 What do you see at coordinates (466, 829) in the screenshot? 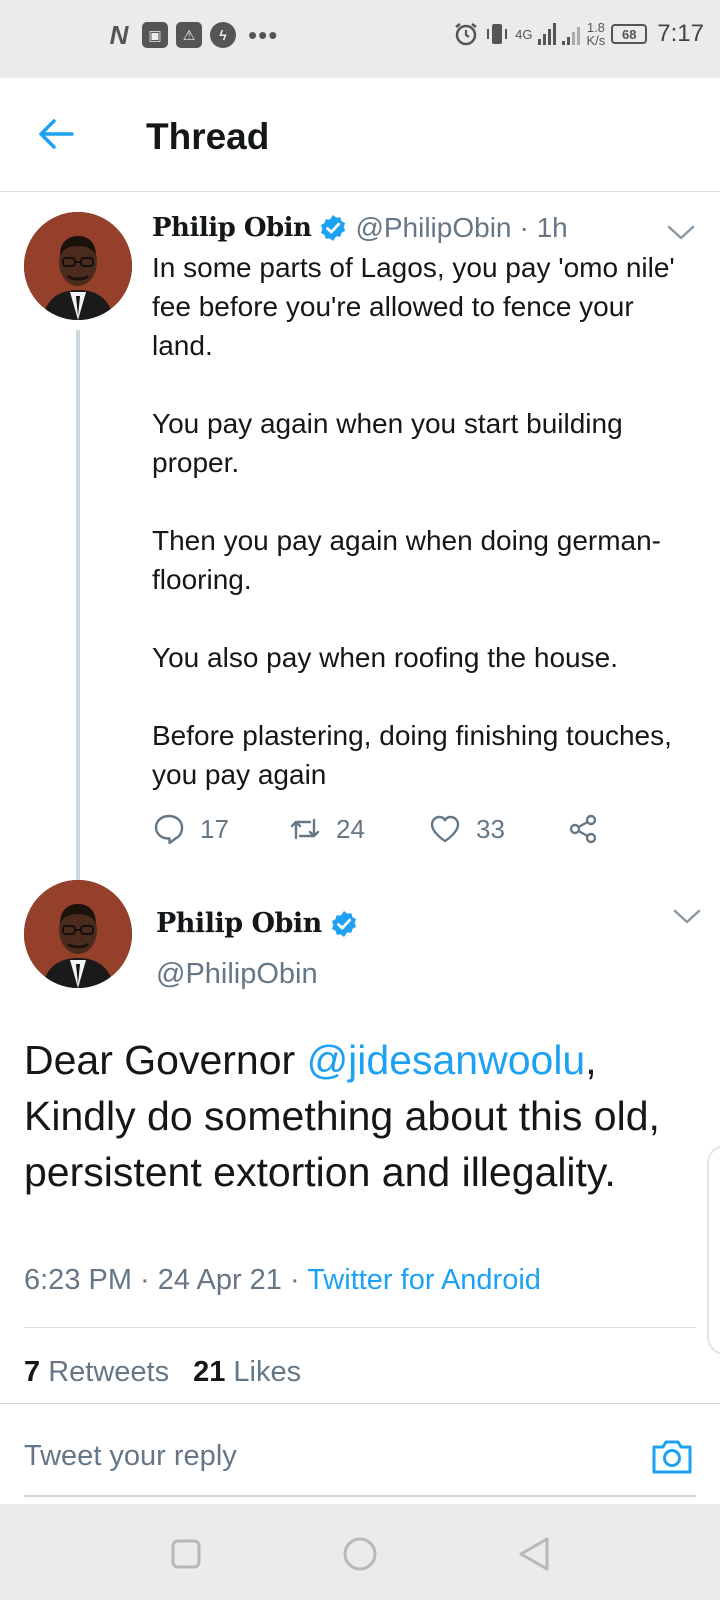
I see `like-button: 33` at bounding box center [466, 829].